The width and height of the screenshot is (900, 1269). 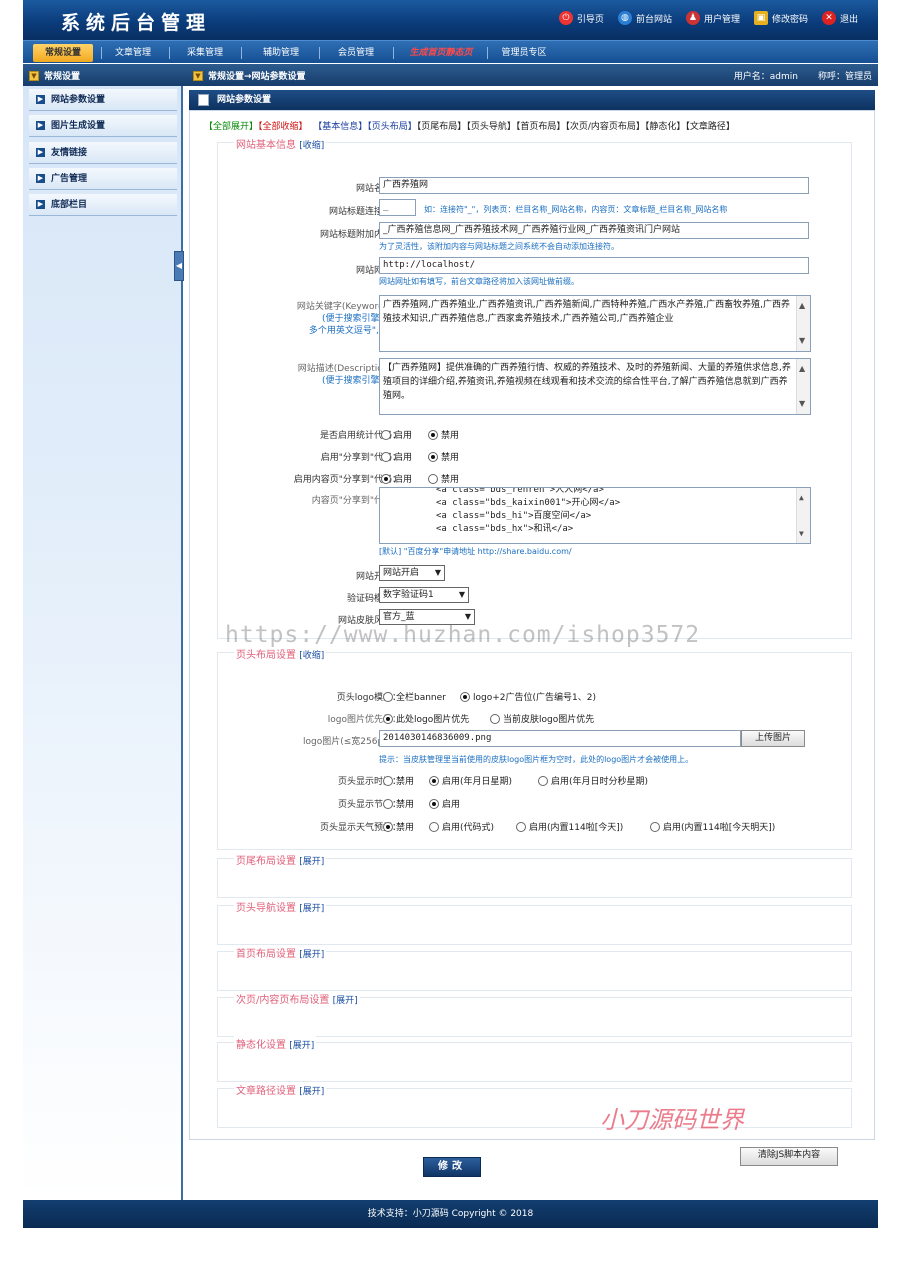 I want to click on logout-link: ✕ 退出, so click(x=839, y=18).